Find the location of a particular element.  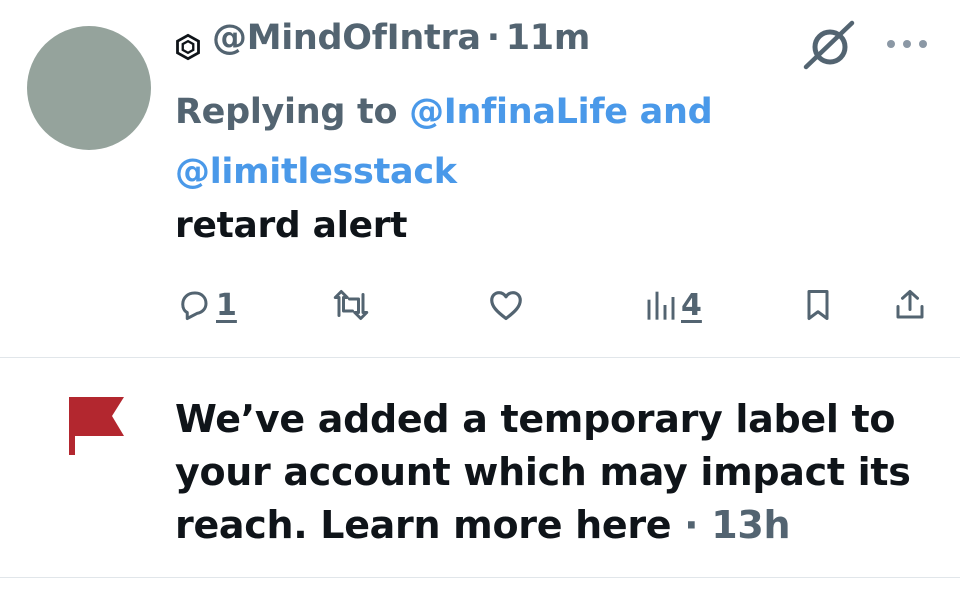

views-icon is located at coordinates (661, 305).